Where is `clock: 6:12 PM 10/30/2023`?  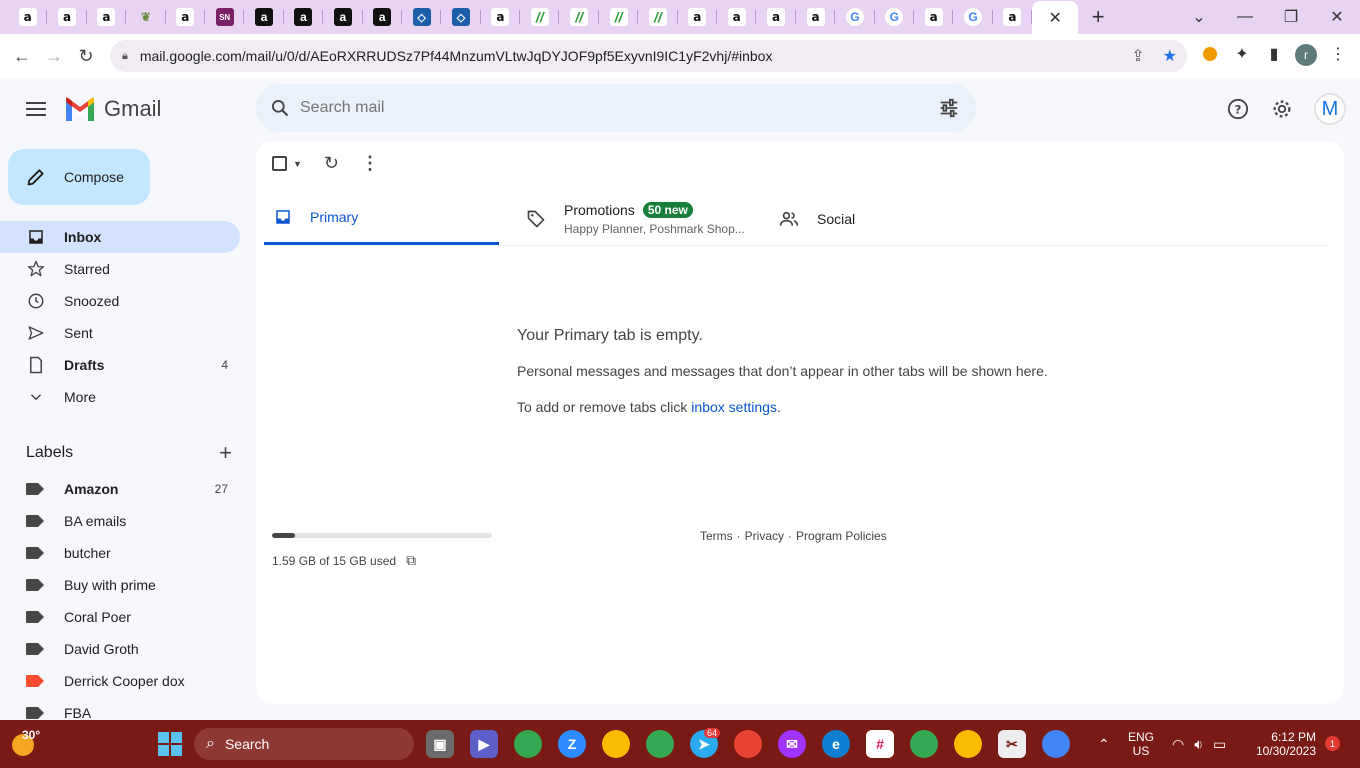
clock: 6:12 PM 10/30/2023 is located at coordinates (1283, 744).